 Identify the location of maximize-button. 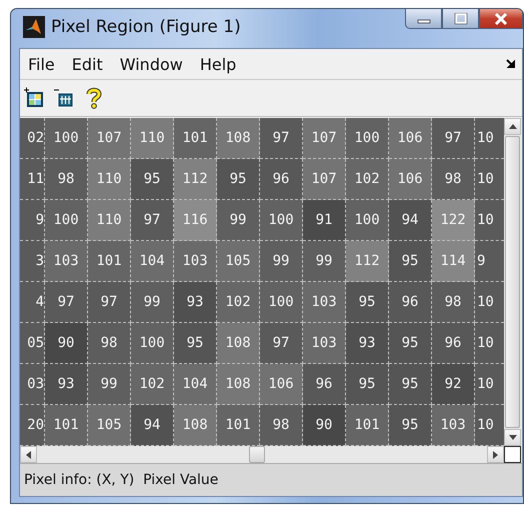
(460, 19).